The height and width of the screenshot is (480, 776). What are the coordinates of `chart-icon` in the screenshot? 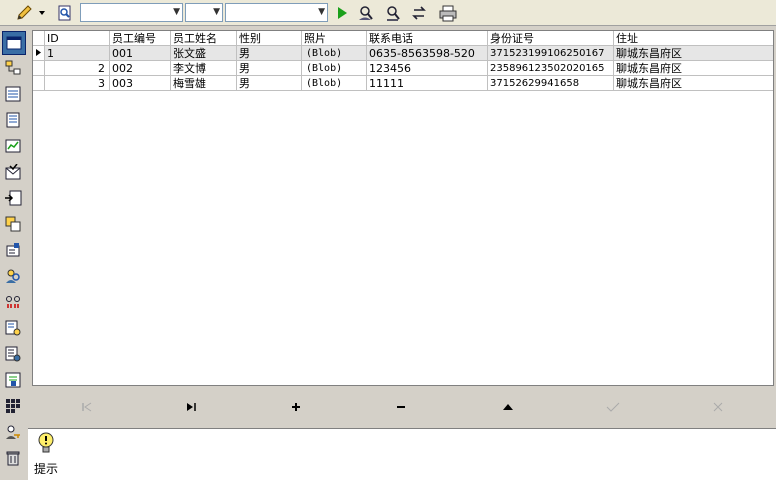 It's located at (13, 146).